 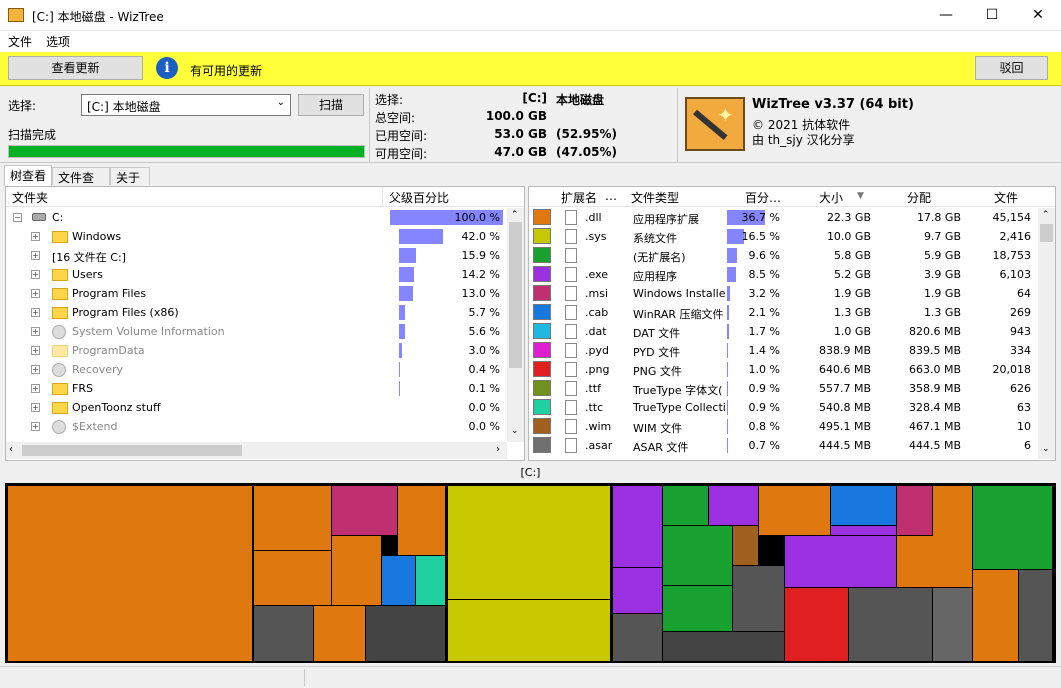 What do you see at coordinates (783, 236) in the screenshot?
I see `ext-row: .sys 系统文件 16.5 % 10.0 GB 9.7 GB 2,416` at bounding box center [783, 236].